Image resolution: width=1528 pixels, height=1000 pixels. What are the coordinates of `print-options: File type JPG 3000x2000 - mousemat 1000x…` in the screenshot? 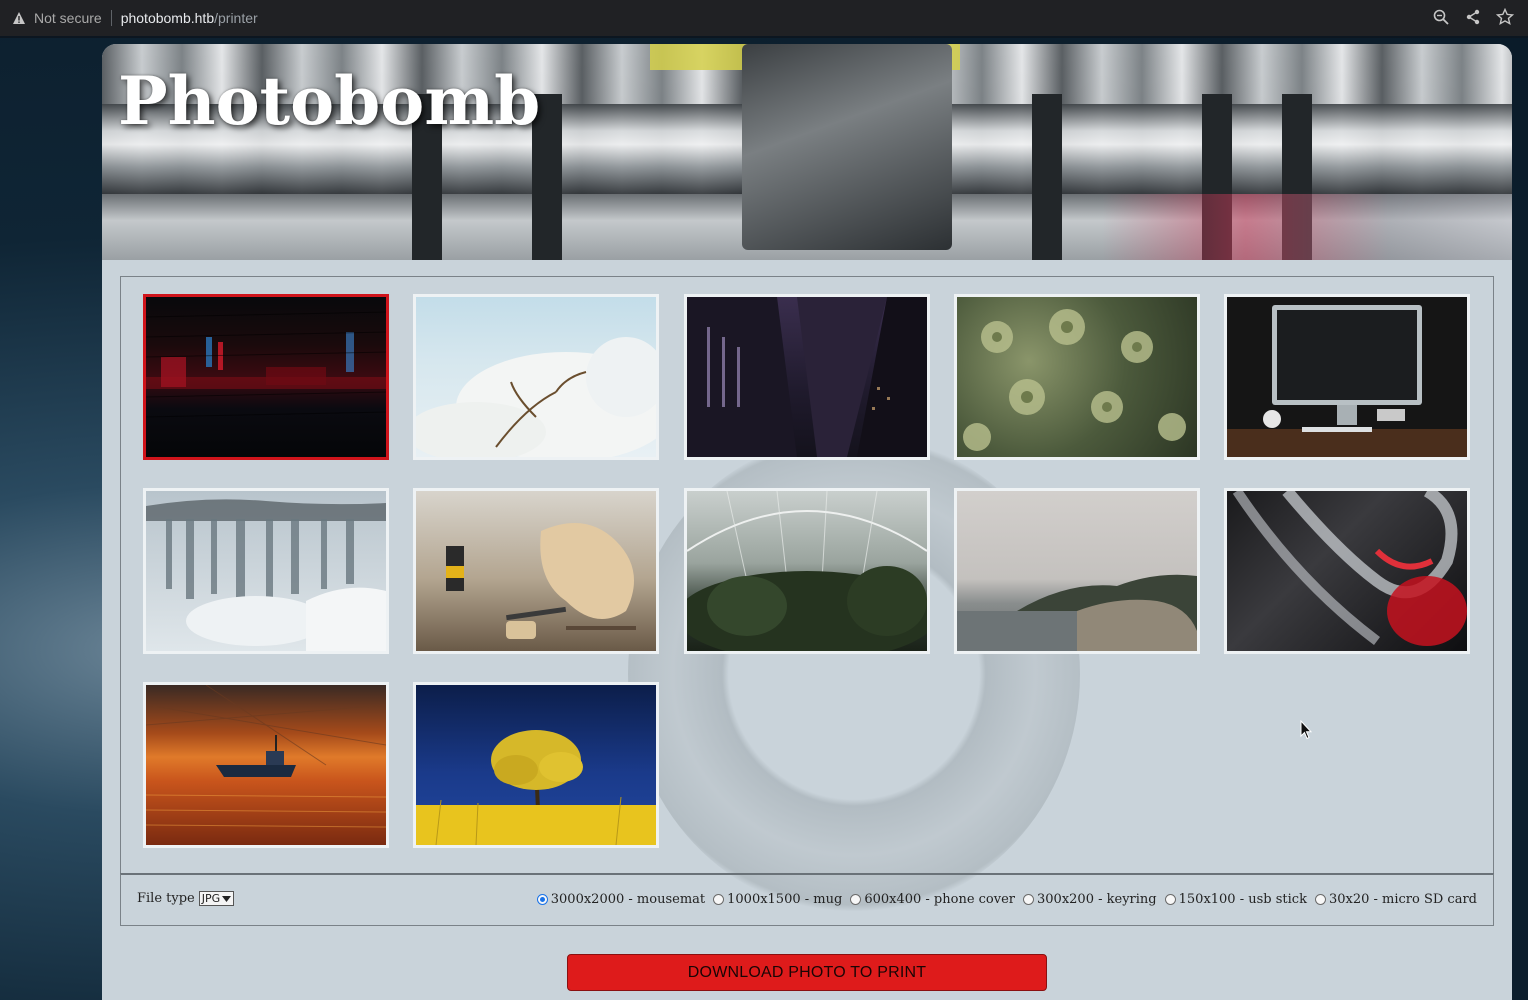 It's located at (807, 899).